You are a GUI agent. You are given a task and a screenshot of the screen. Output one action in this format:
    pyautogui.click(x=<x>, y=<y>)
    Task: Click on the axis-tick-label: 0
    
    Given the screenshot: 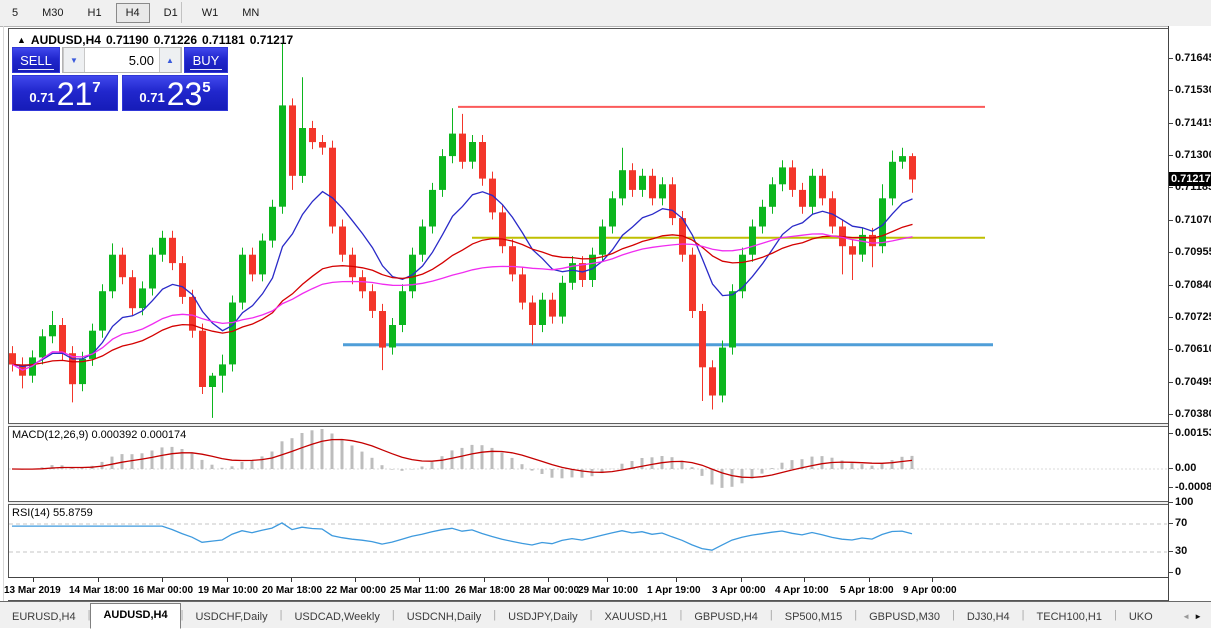 What is the action you would take?
    pyautogui.click(x=1175, y=572)
    